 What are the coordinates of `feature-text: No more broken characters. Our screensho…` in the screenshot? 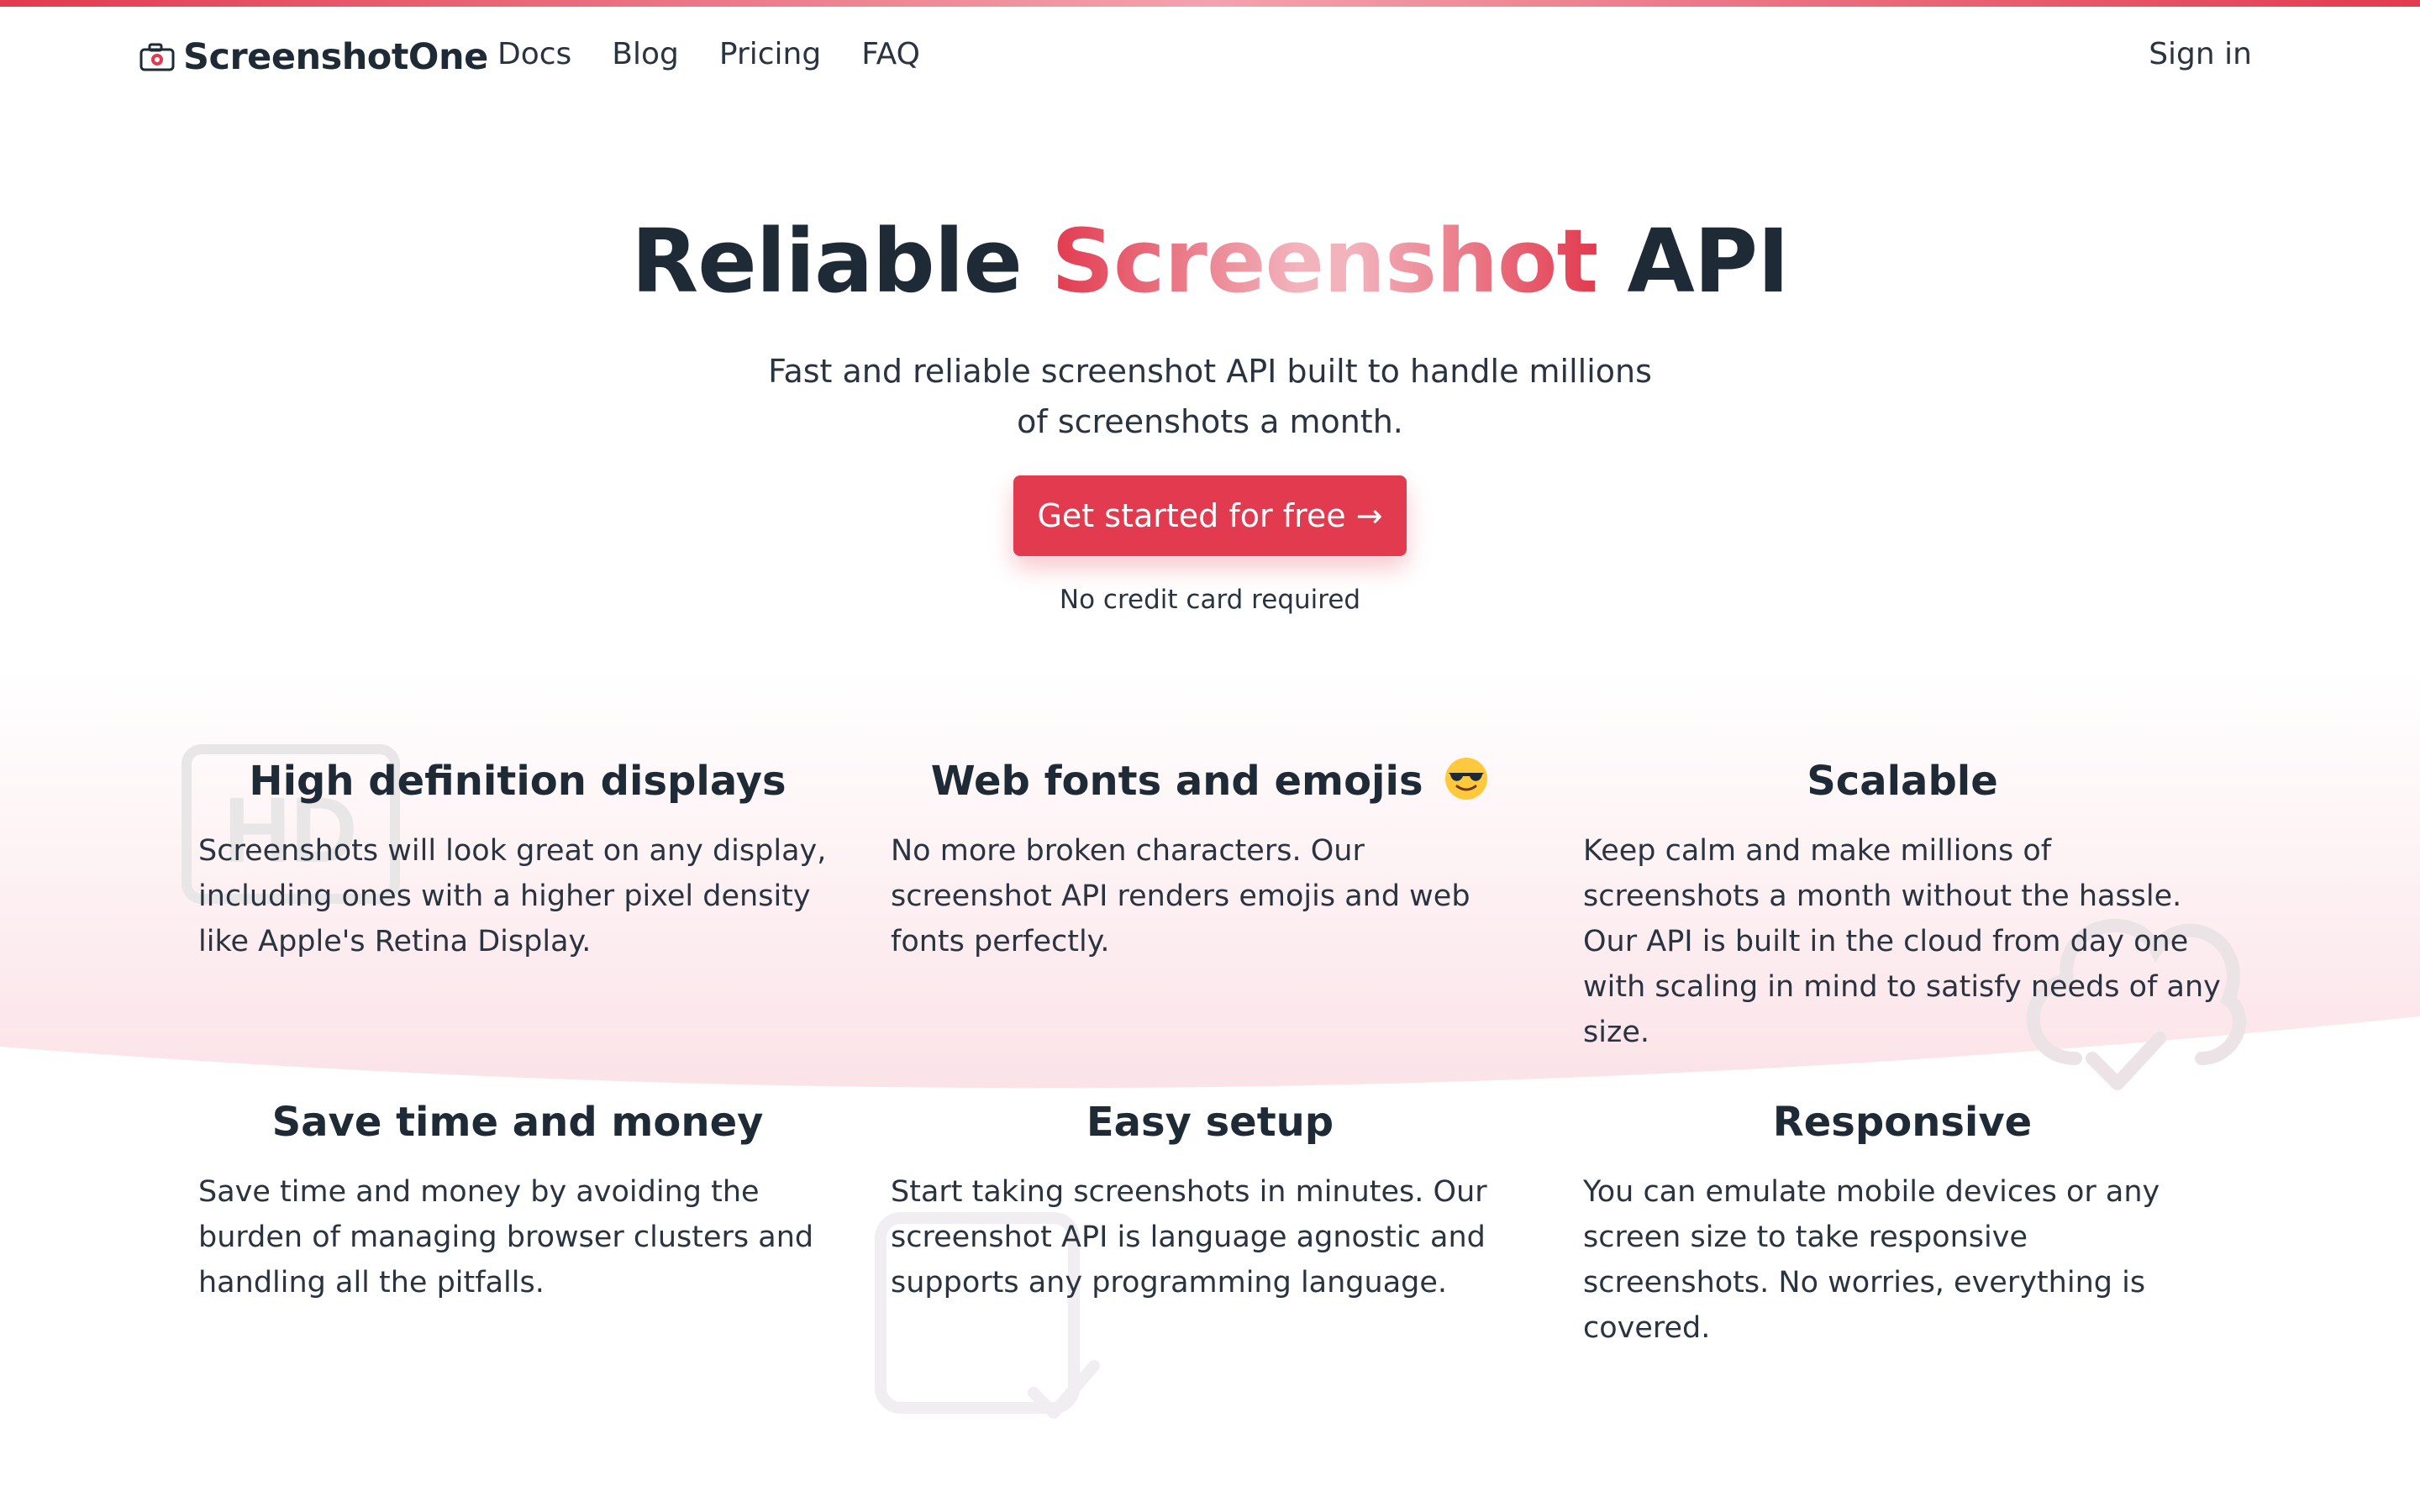 It's located at (1180, 896).